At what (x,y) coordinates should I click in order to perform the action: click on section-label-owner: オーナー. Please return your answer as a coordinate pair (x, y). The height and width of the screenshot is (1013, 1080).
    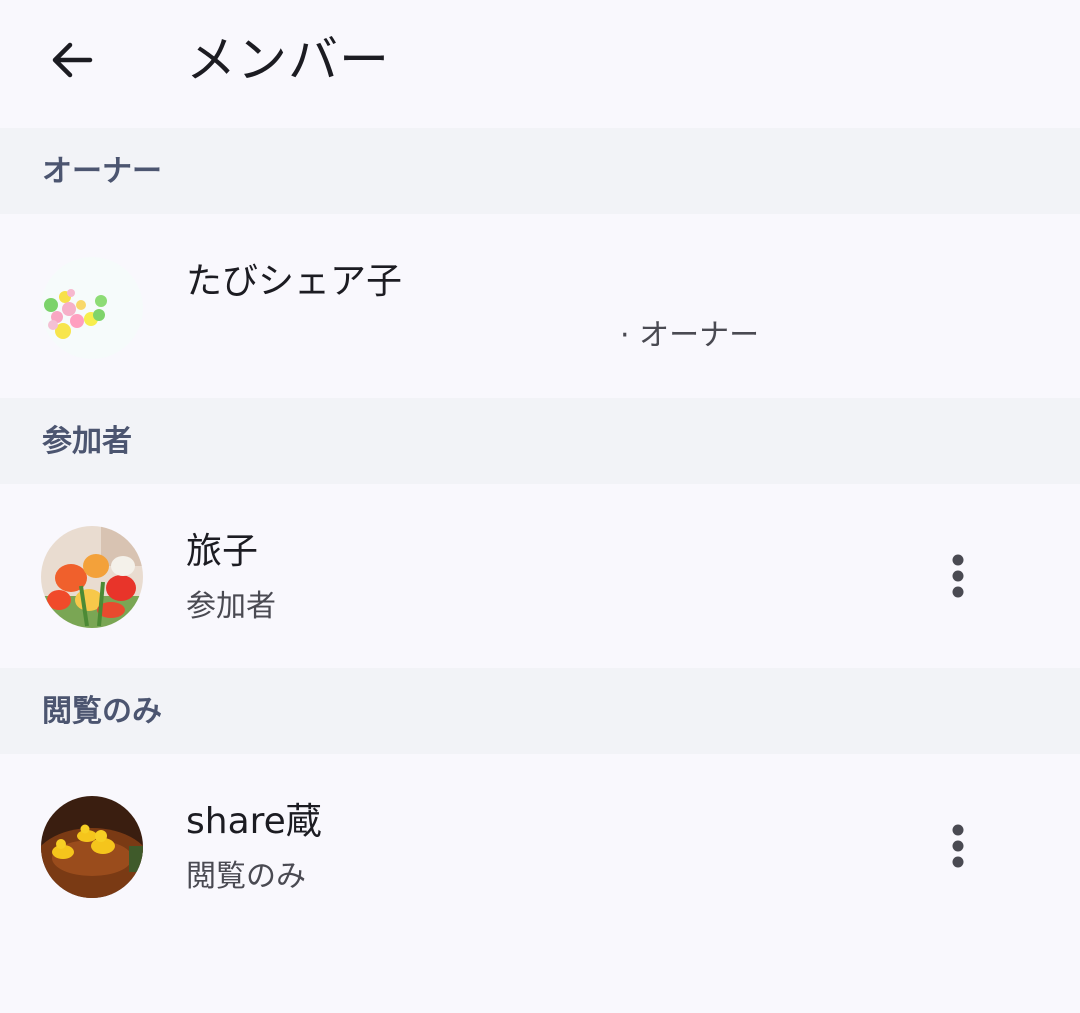
    Looking at the image, I should click on (102, 171).